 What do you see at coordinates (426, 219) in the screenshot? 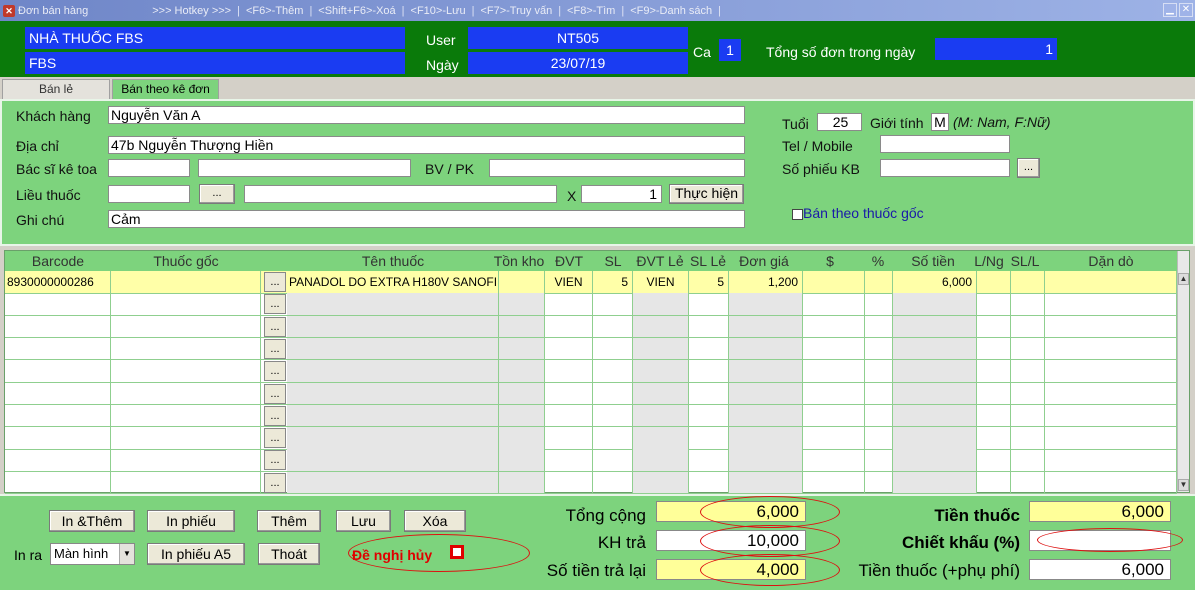
I see `note-input: Cảm` at bounding box center [426, 219].